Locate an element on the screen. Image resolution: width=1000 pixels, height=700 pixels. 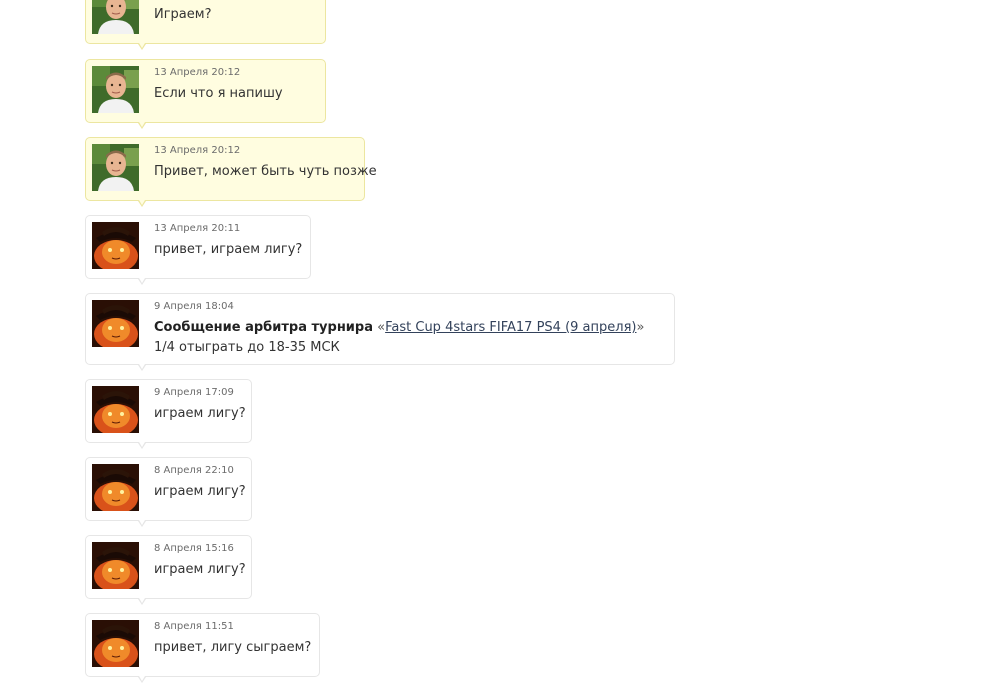
tournament-link: Fast Cup 4stars FIFA17 PS4 (9 апреля) is located at coordinates (510, 327).